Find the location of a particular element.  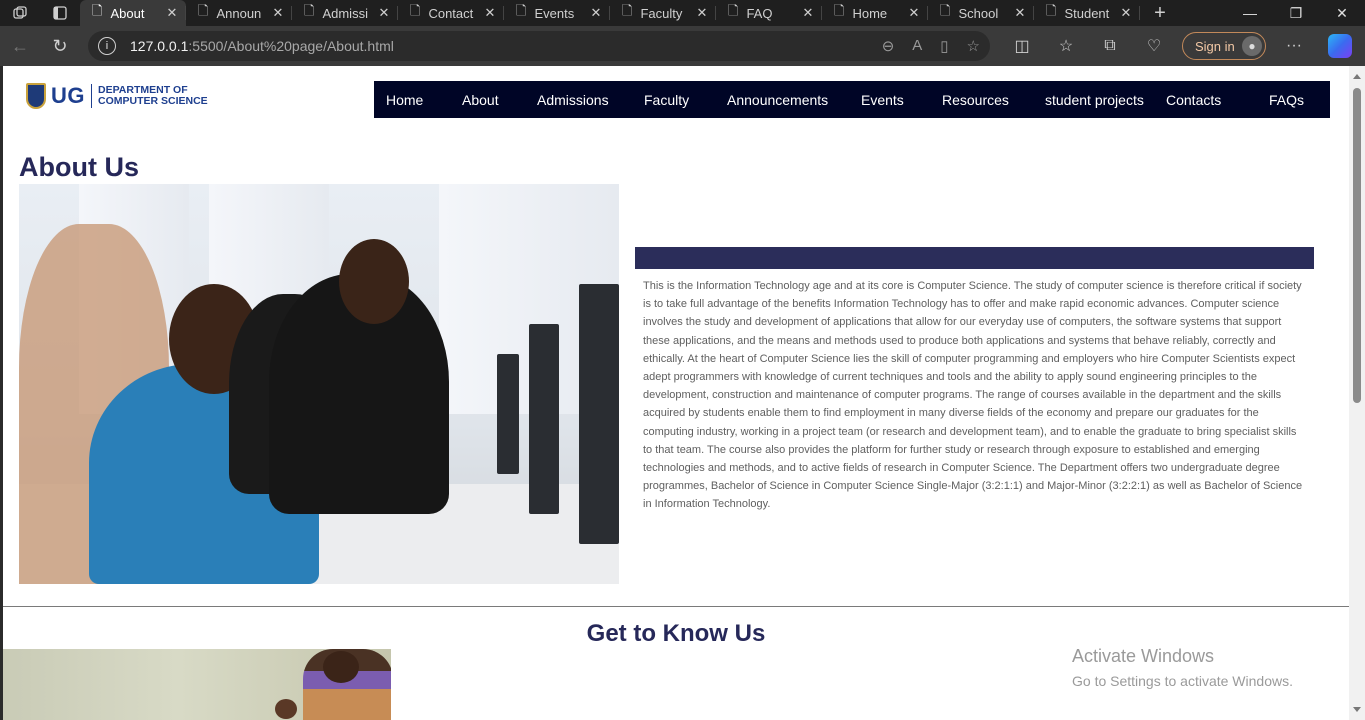

browser-essentials-icon: ♡ is located at coordinates (1154, 46).